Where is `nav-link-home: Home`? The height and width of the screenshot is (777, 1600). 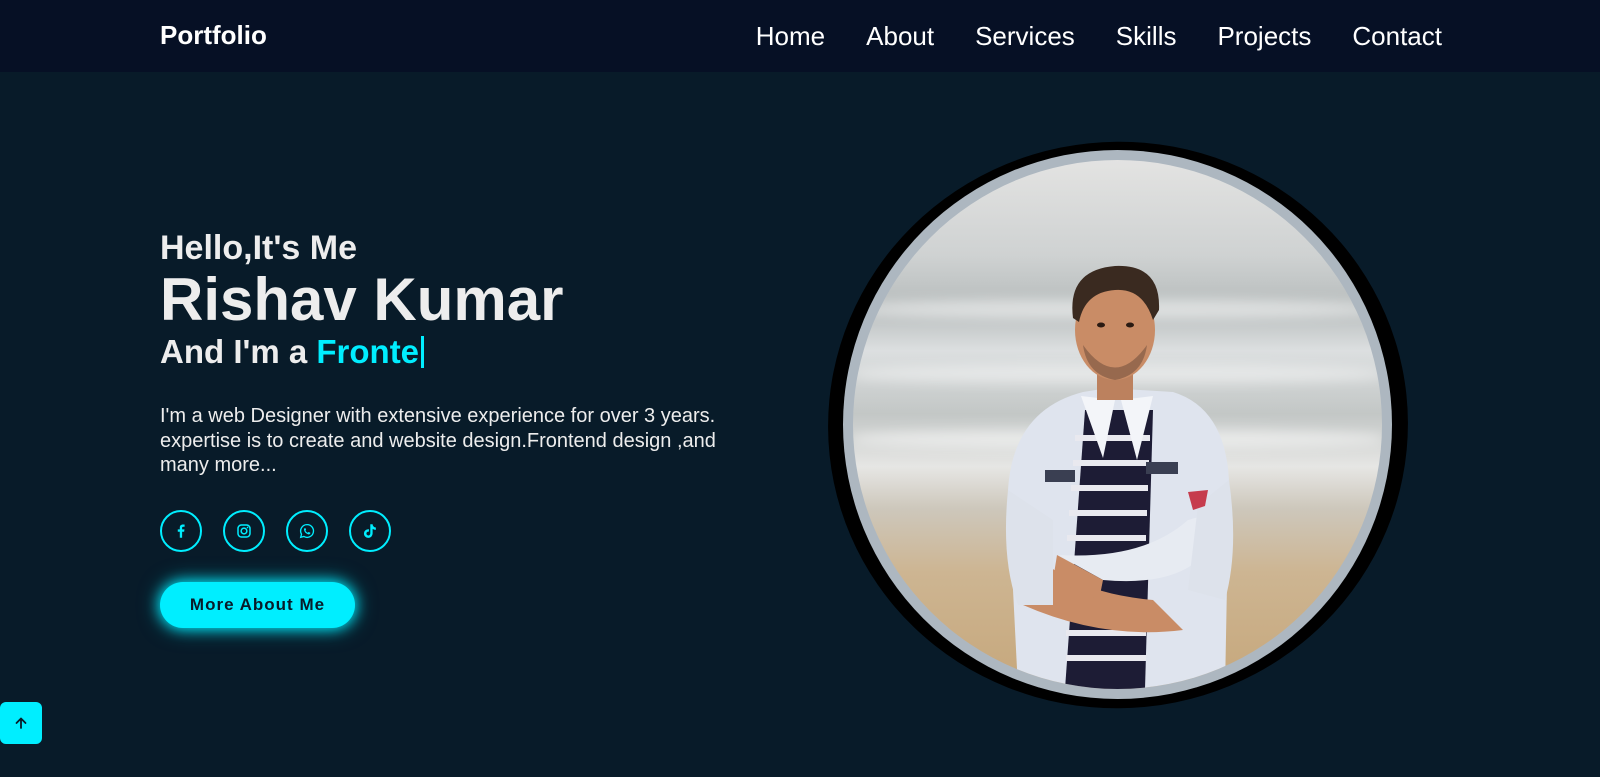
nav-link-home: Home is located at coordinates (790, 36).